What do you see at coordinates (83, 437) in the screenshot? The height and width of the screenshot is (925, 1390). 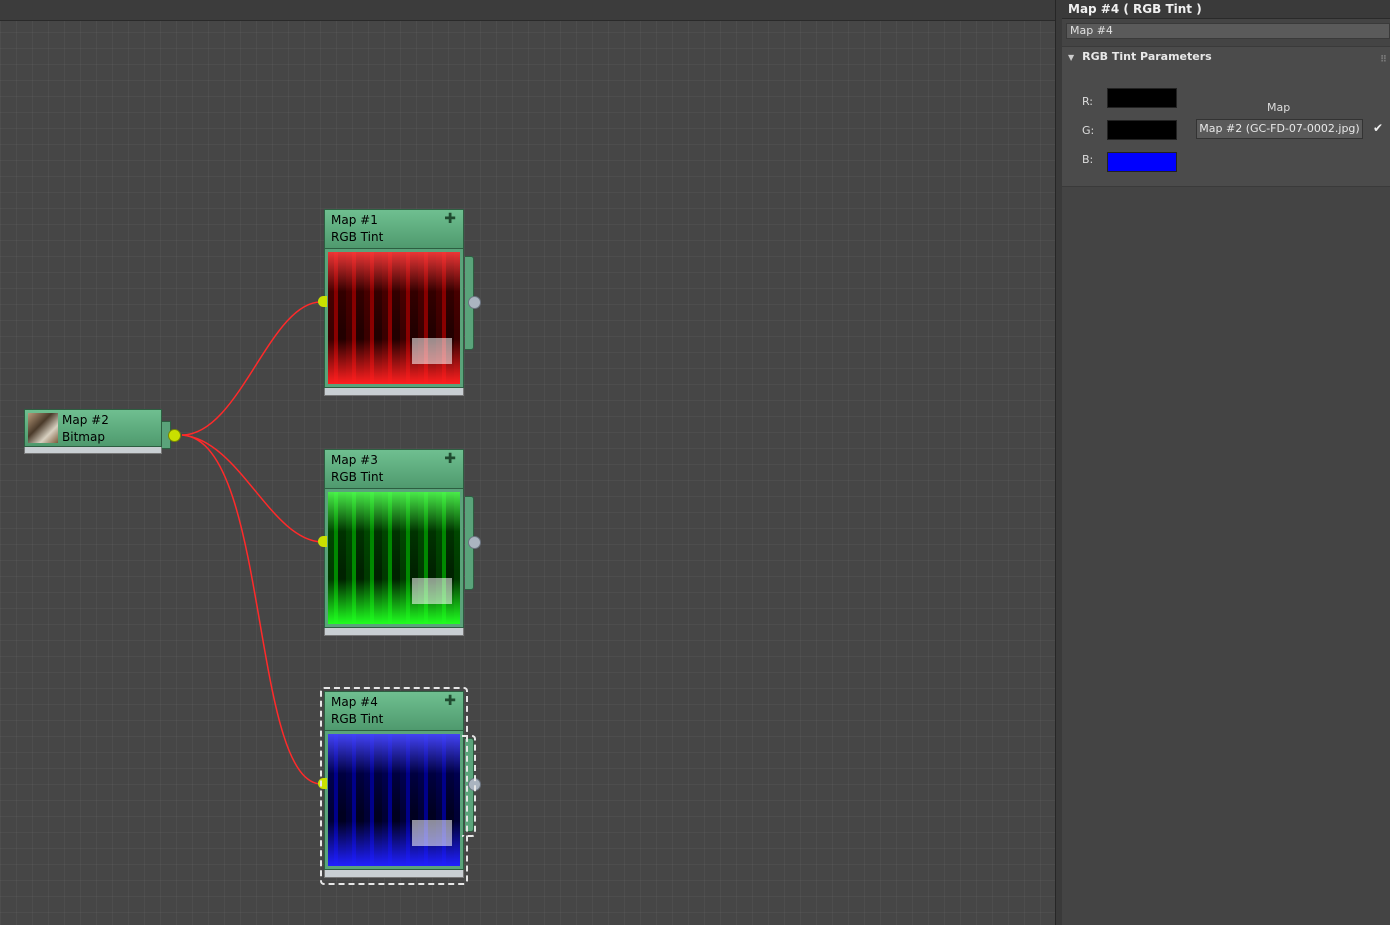 I see `node-type: Bitmap` at bounding box center [83, 437].